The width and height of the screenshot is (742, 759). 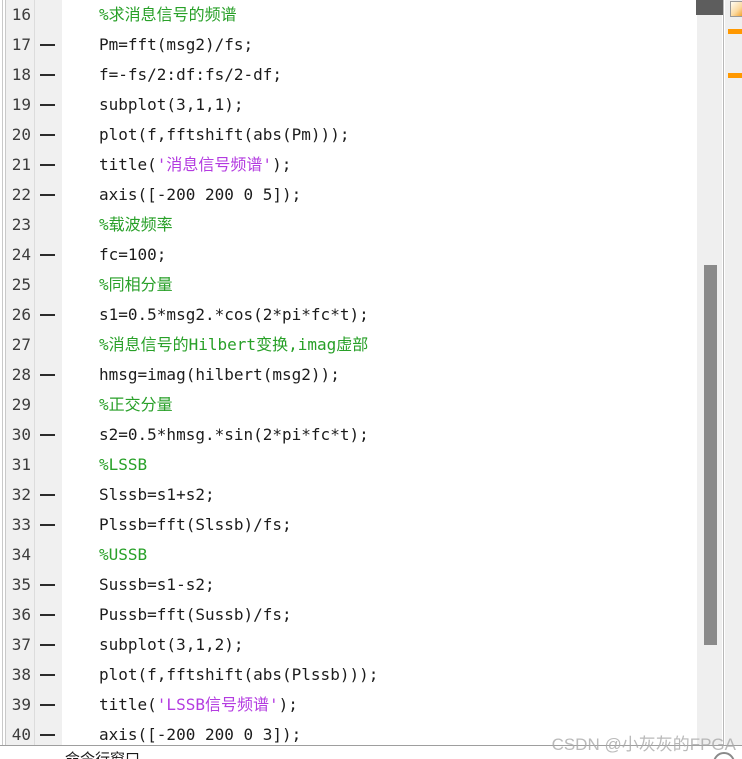 I want to click on code-line: 21 title('消息信号频谱');, so click(x=351, y=165).